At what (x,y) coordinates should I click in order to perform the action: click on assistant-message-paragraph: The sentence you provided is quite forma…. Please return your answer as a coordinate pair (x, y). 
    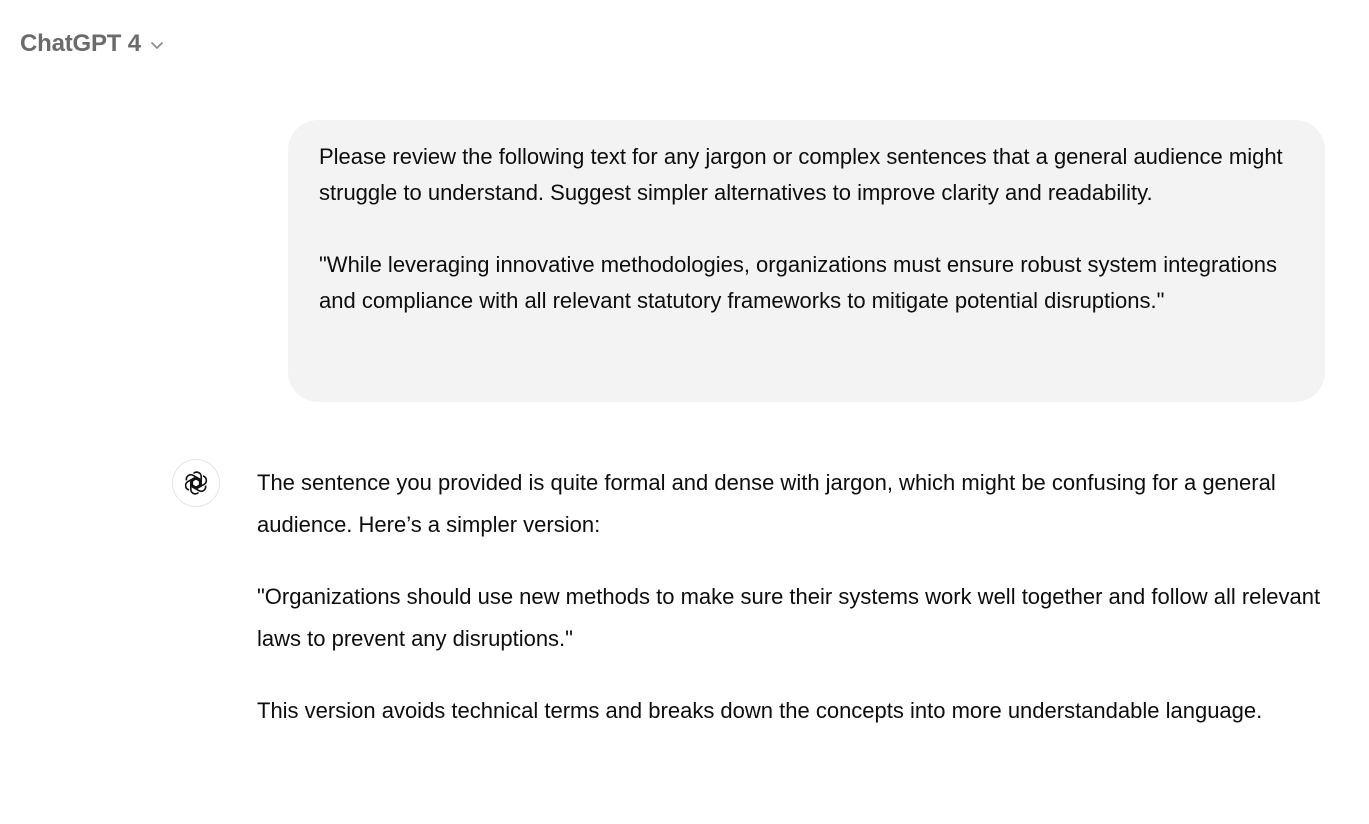
    Looking at the image, I should click on (766, 503).